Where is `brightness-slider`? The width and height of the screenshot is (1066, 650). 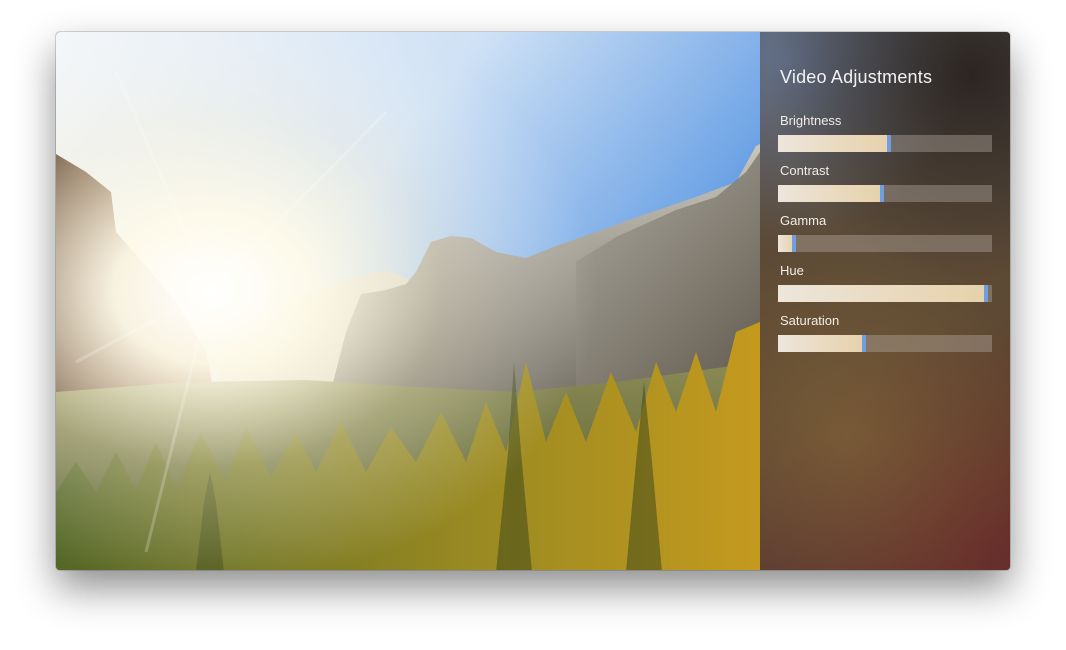
brightness-slider is located at coordinates (885, 143).